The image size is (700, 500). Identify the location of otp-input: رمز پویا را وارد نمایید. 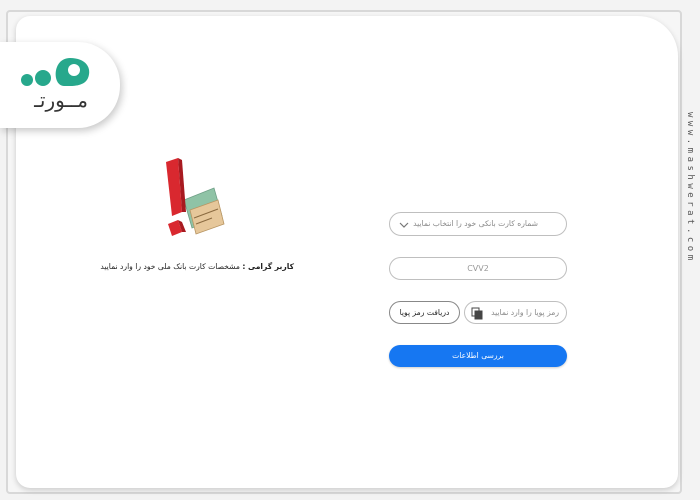
(515, 312).